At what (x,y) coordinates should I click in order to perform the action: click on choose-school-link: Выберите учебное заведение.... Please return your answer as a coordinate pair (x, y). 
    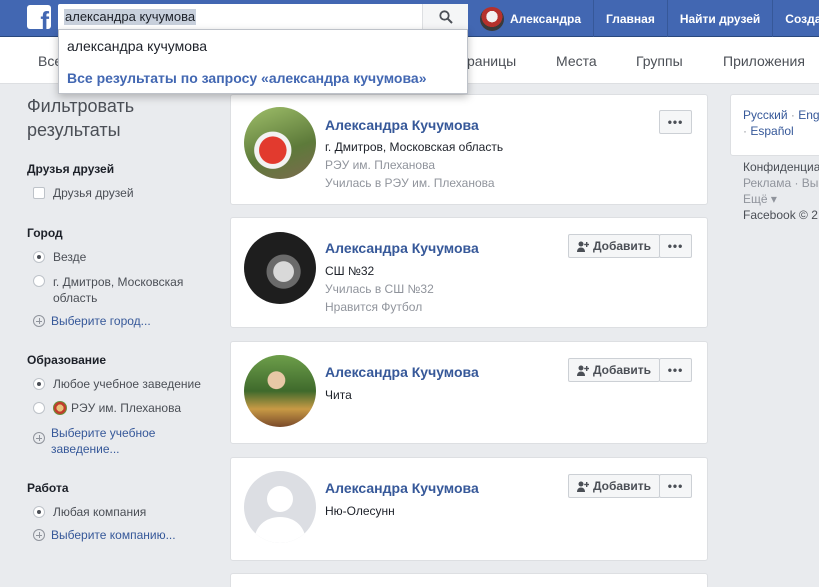
    Looking at the image, I should click on (94, 441).